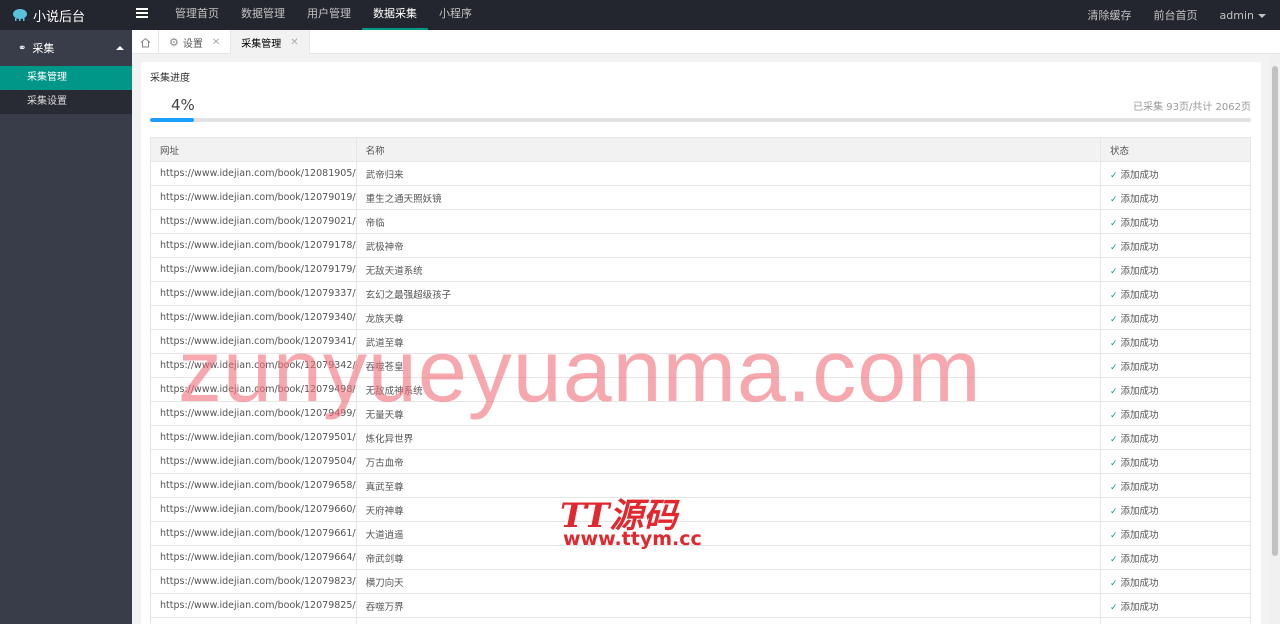  Describe the element at coordinates (1176, 15) in the screenshot. I see `frontend-home-link: 前台首页` at that location.